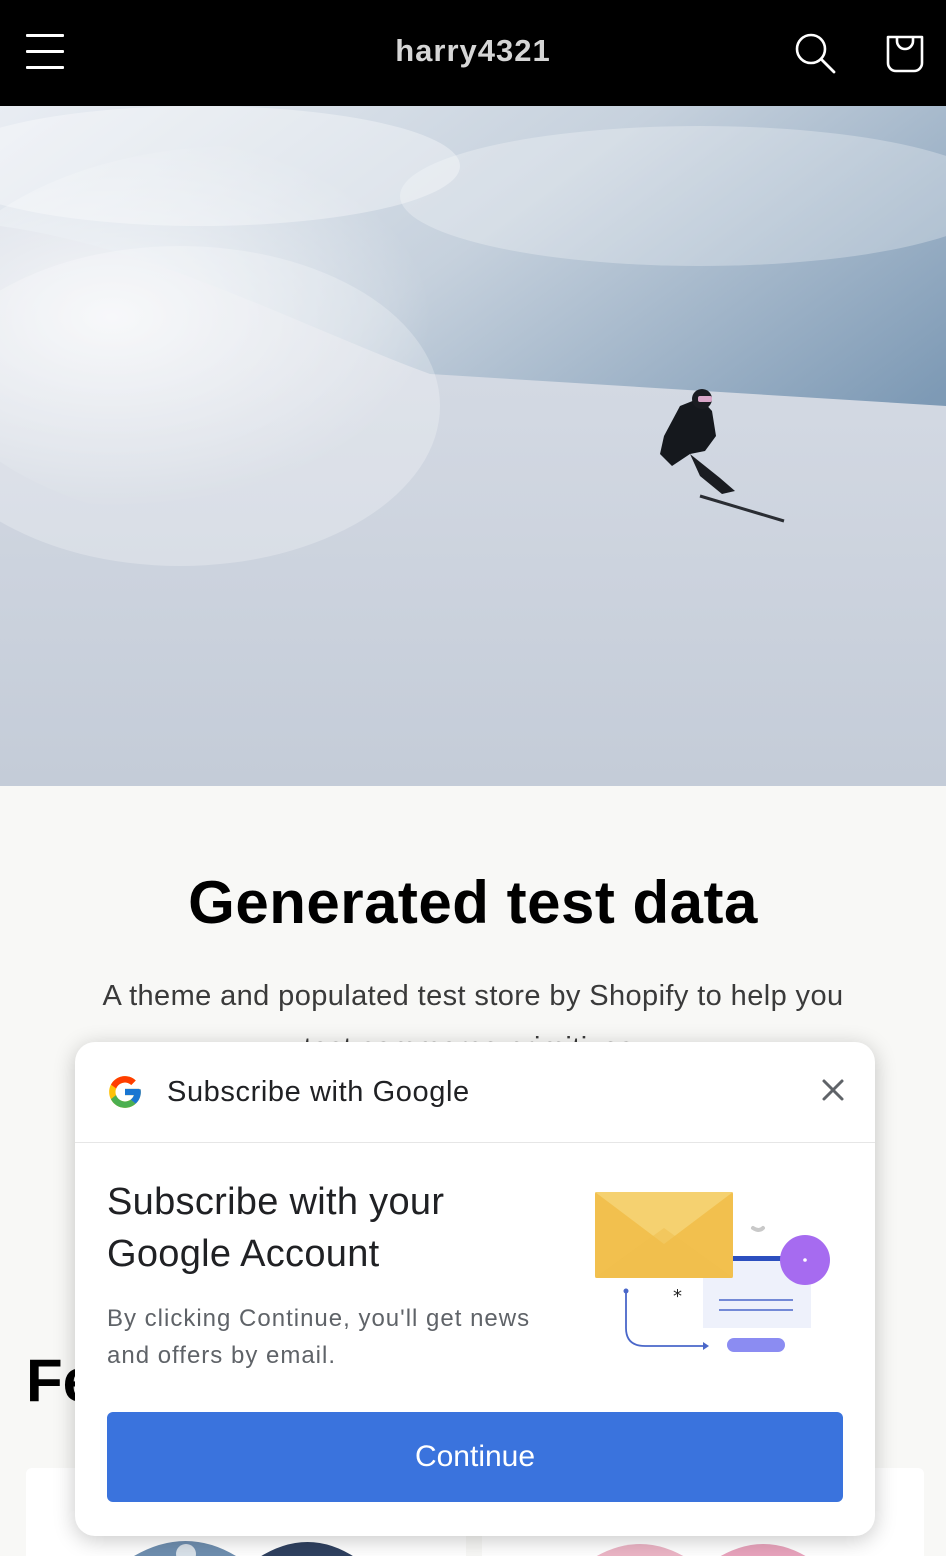 The width and height of the screenshot is (946, 1556). Describe the element at coordinates (475, 1457) in the screenshot. I see `continue-button: Continue` at that location.